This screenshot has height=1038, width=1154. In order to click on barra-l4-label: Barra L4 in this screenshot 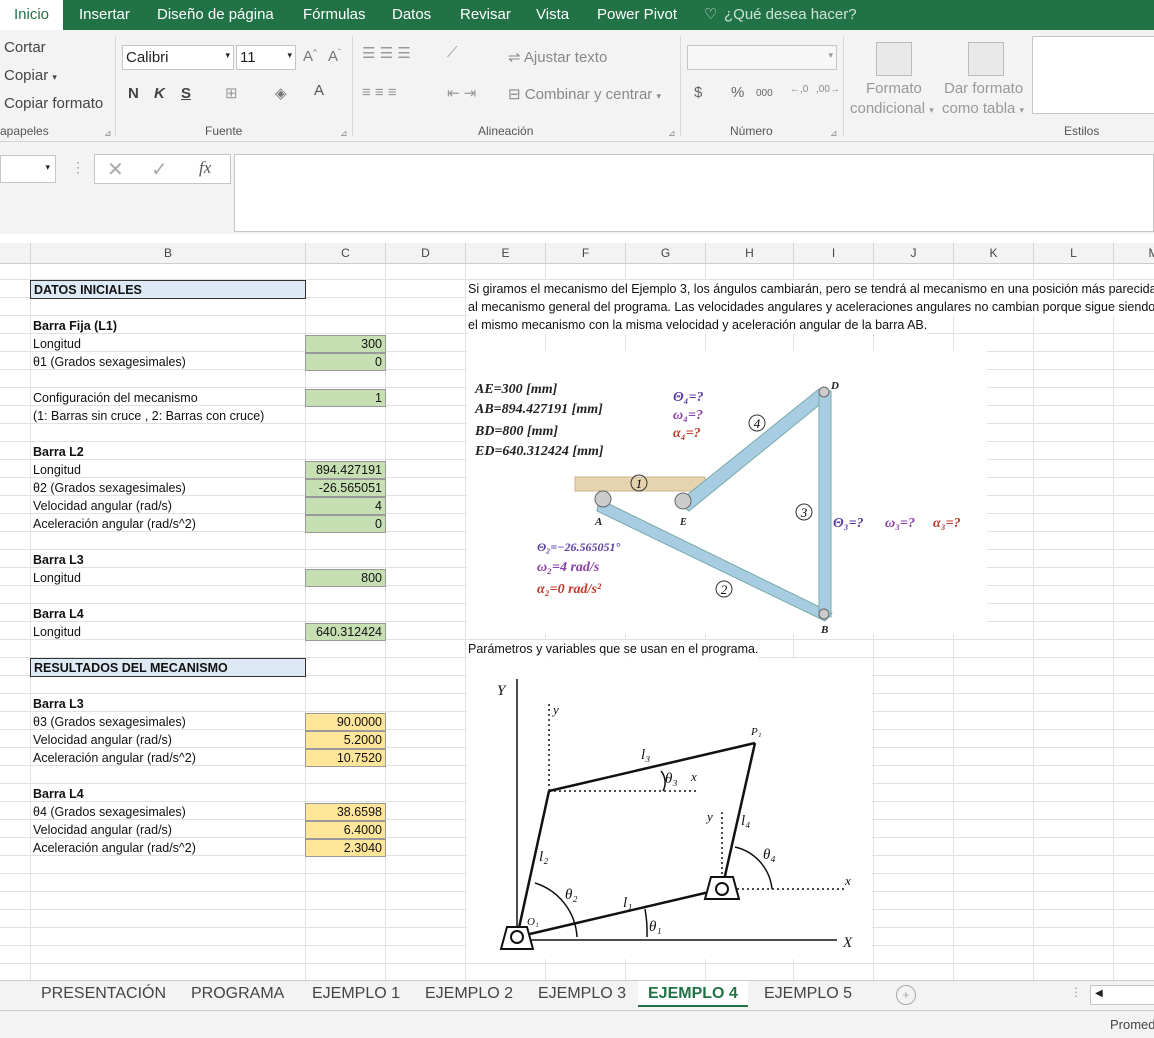, I will do `click(57, 614)`.